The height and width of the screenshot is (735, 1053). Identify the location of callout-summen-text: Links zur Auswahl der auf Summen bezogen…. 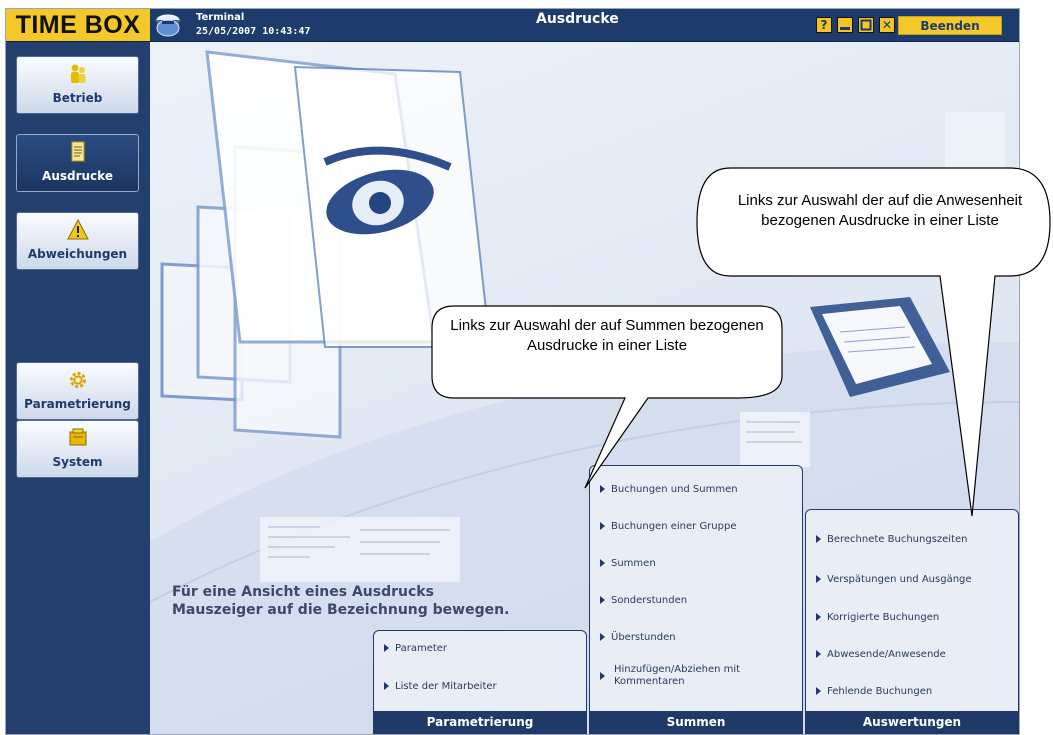
(607, 335).